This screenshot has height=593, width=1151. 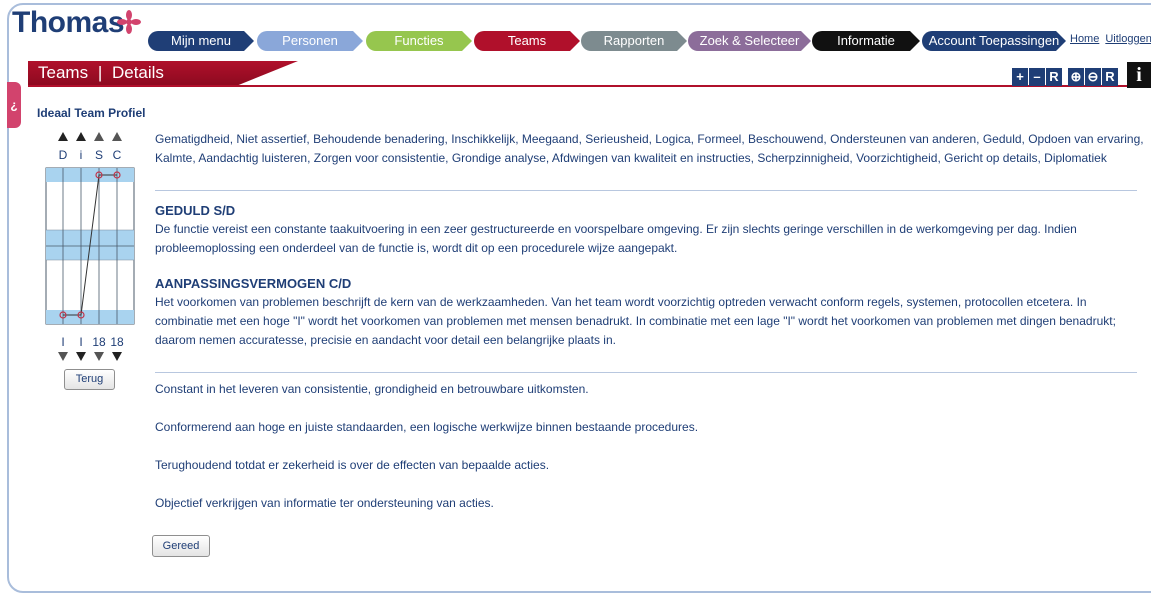 What do you see at coordinates (201, 41) in the screenshot?
I see `nav-tab-mijn-menu: Mijn menu` at bounding box center [201, 41].